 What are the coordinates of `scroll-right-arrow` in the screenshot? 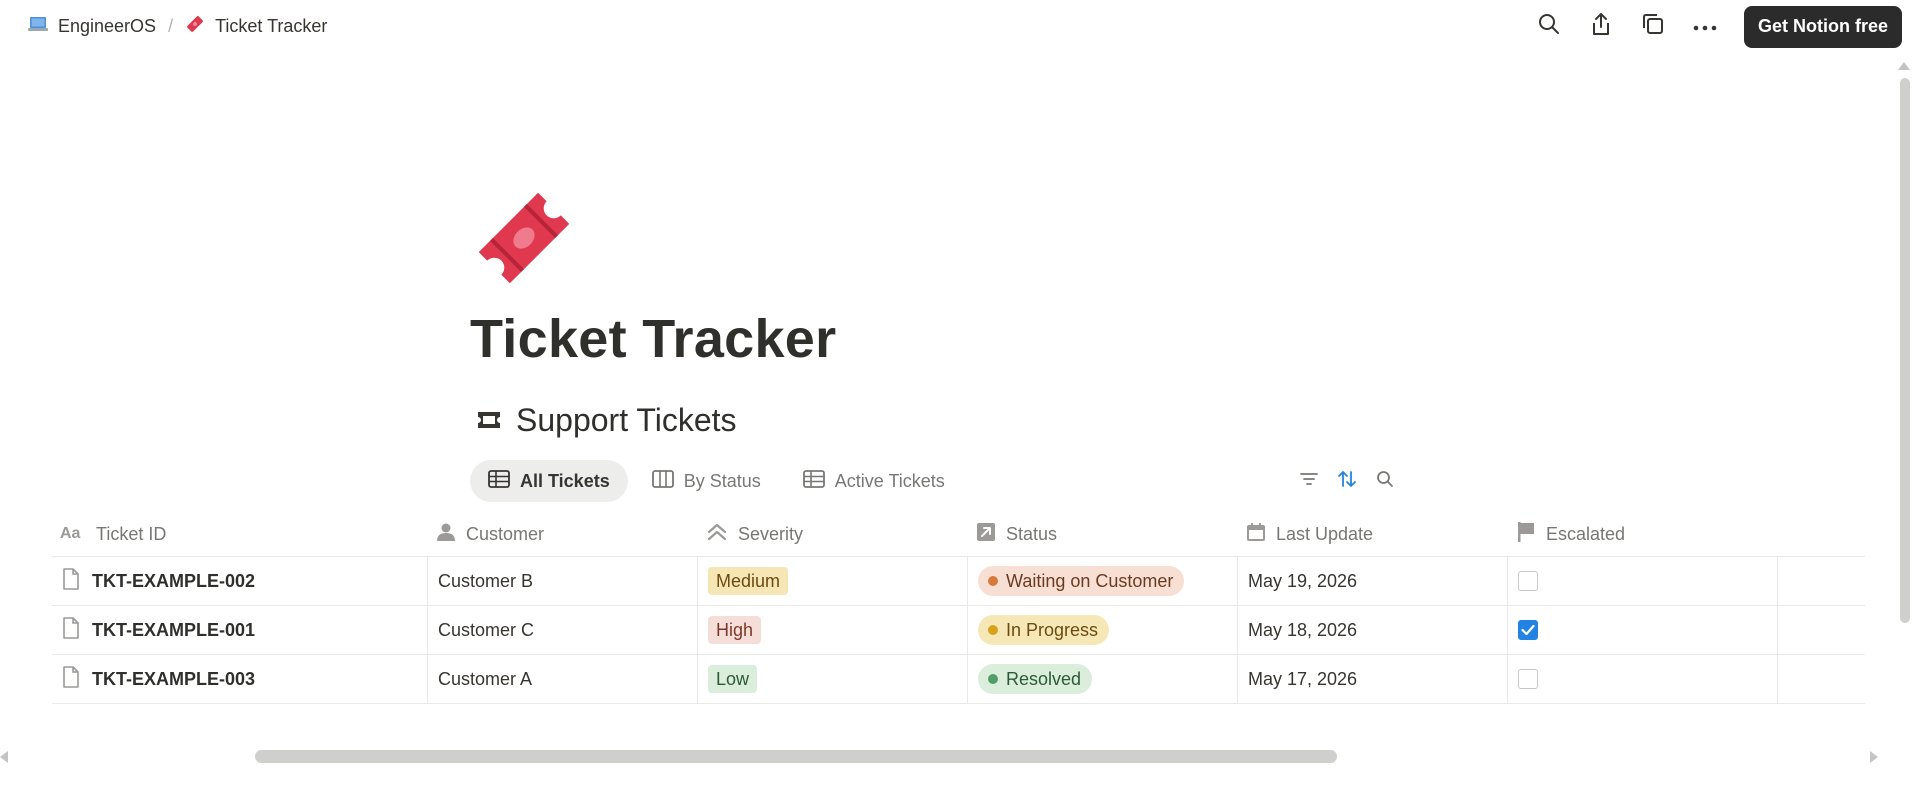 It's located at (1874, 757).